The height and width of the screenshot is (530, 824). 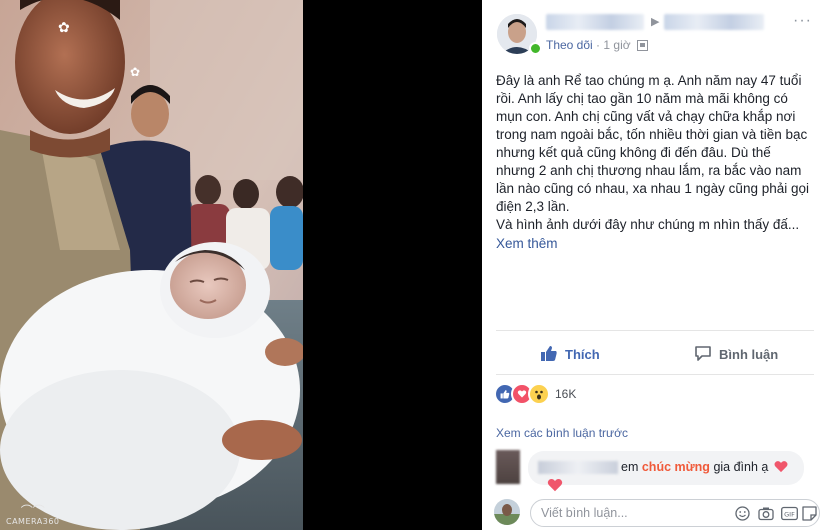 I want to click on post-line: điện 2,3 lần., so click(x=533, y=206).